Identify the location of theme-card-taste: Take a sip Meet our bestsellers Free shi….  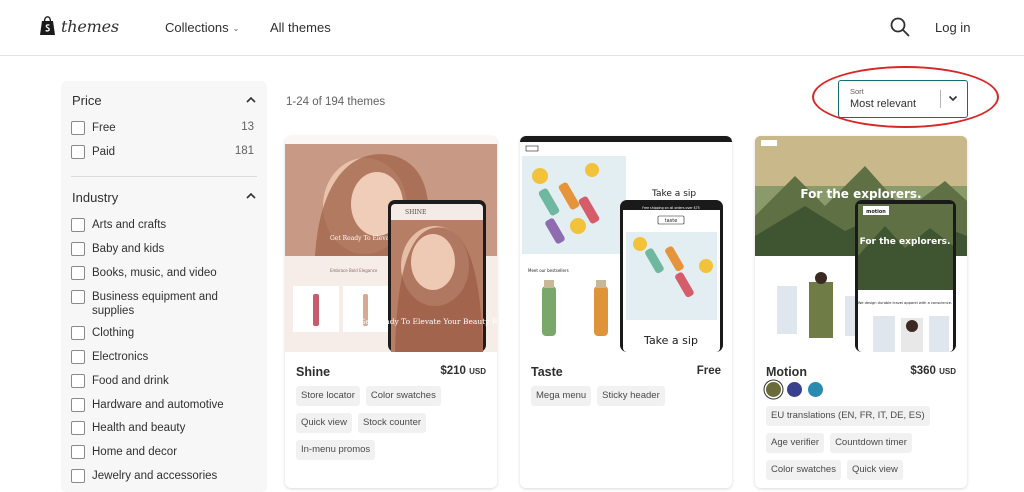
(626, 312).